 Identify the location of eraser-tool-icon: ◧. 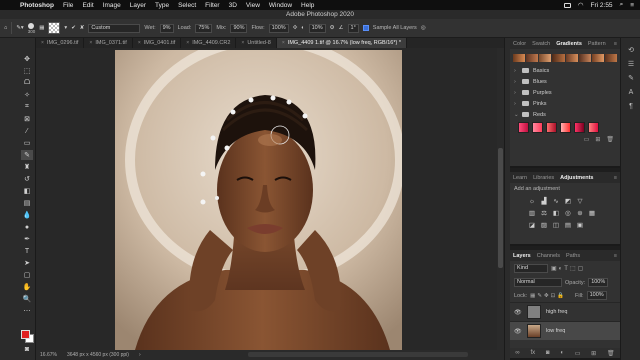
(27, 191).